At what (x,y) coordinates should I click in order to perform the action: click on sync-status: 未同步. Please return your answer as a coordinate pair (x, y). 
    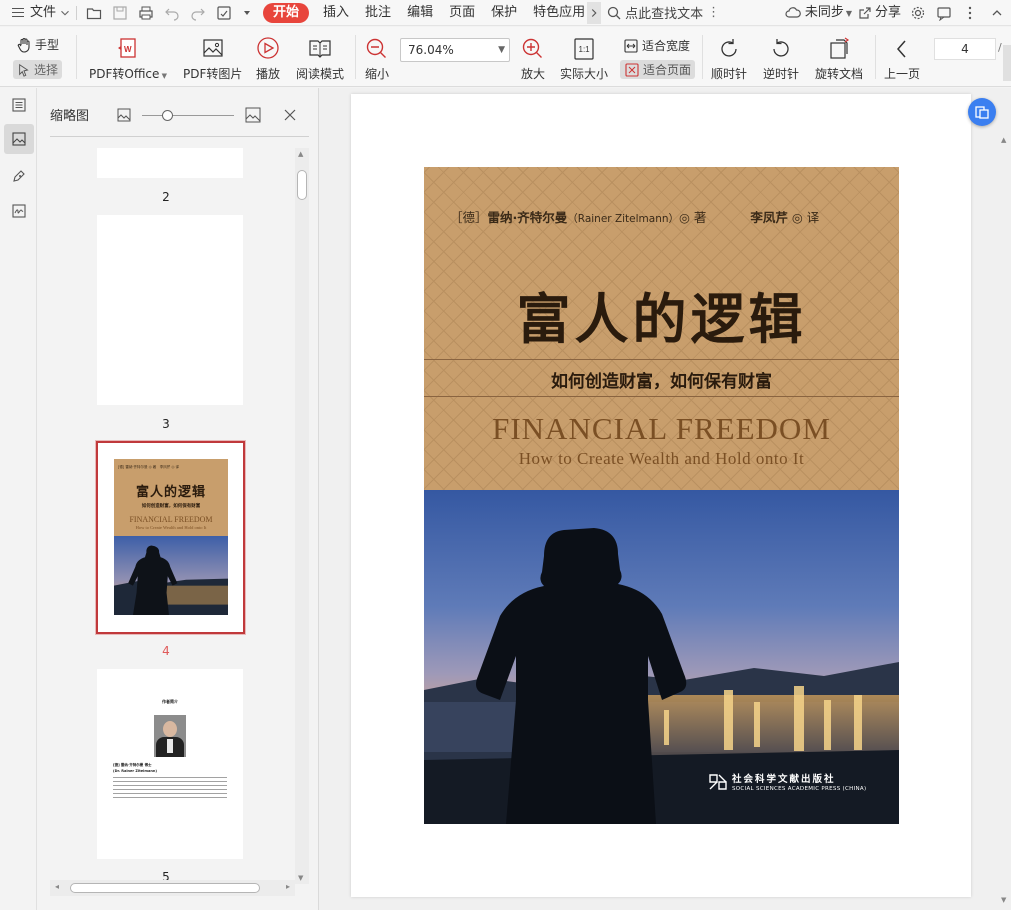
    Looking at the image, I should click on (824, 13).